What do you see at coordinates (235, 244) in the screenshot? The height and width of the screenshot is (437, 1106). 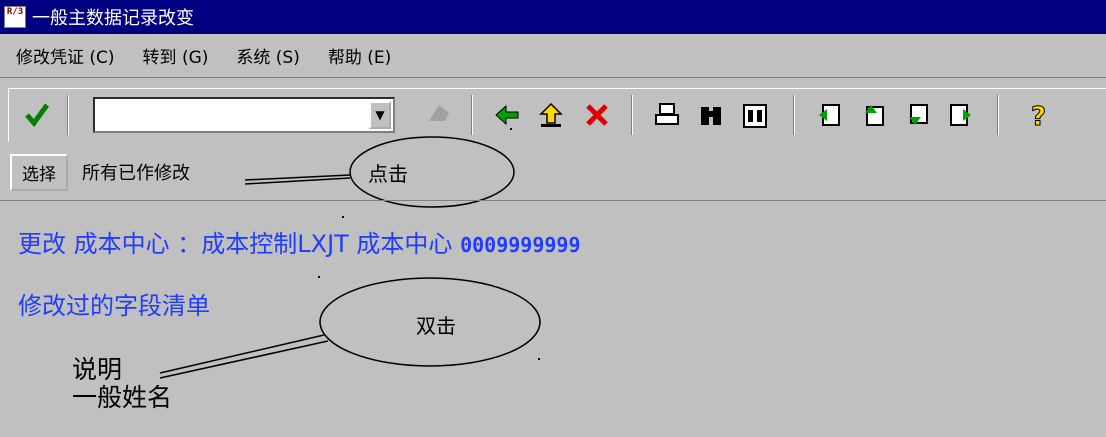 I see `heading-text: 更改 成本中心 ：成本控制LXJT 成本中心` at bounding box center [235, 244].